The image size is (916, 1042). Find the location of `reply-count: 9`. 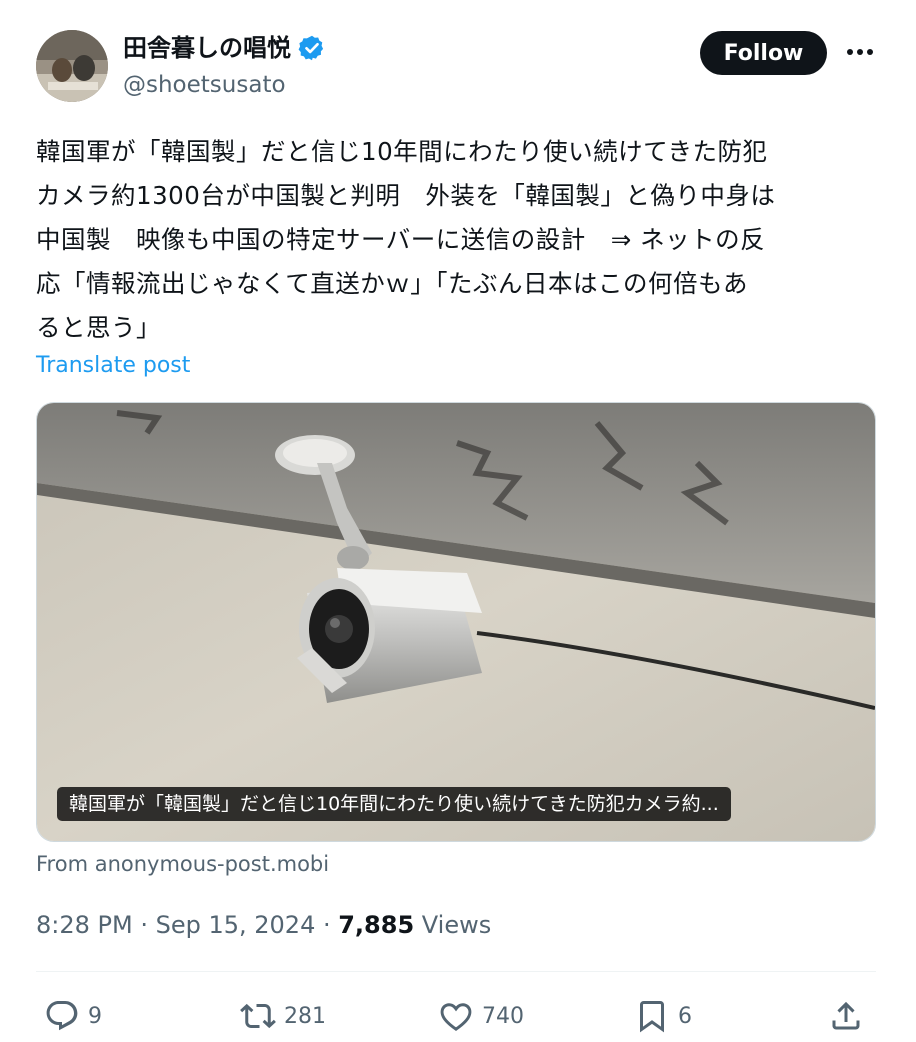

reply-count: 9 is located at coordinates (95, 1016).